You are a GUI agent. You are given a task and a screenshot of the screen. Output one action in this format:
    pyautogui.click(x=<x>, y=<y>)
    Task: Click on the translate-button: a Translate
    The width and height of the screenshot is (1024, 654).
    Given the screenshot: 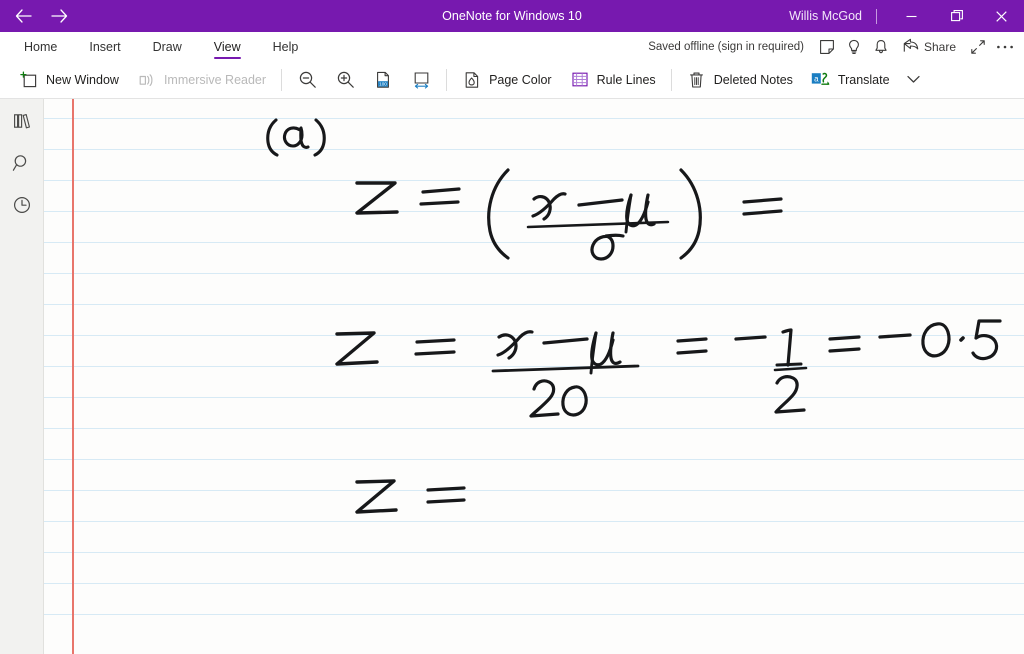 What is the action you would take?
    pyautogui.click(x=850, y=80)
    